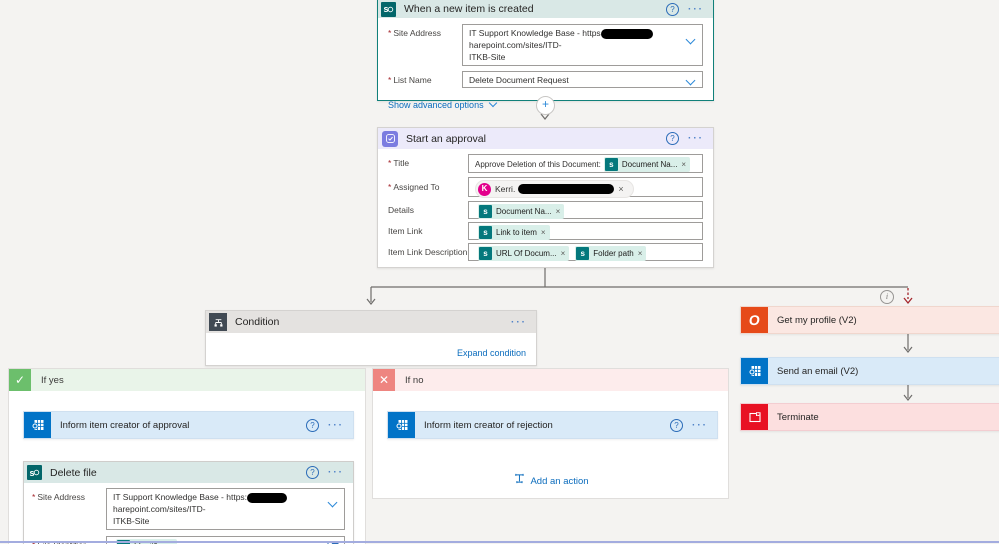 The height and width of the screenshot is (544, 999). What do you see at coordinates (869, 320) in the screenshot?
I see `get-my-profile-card: O Get my profile (V2)` at bounding box center [869, 320].